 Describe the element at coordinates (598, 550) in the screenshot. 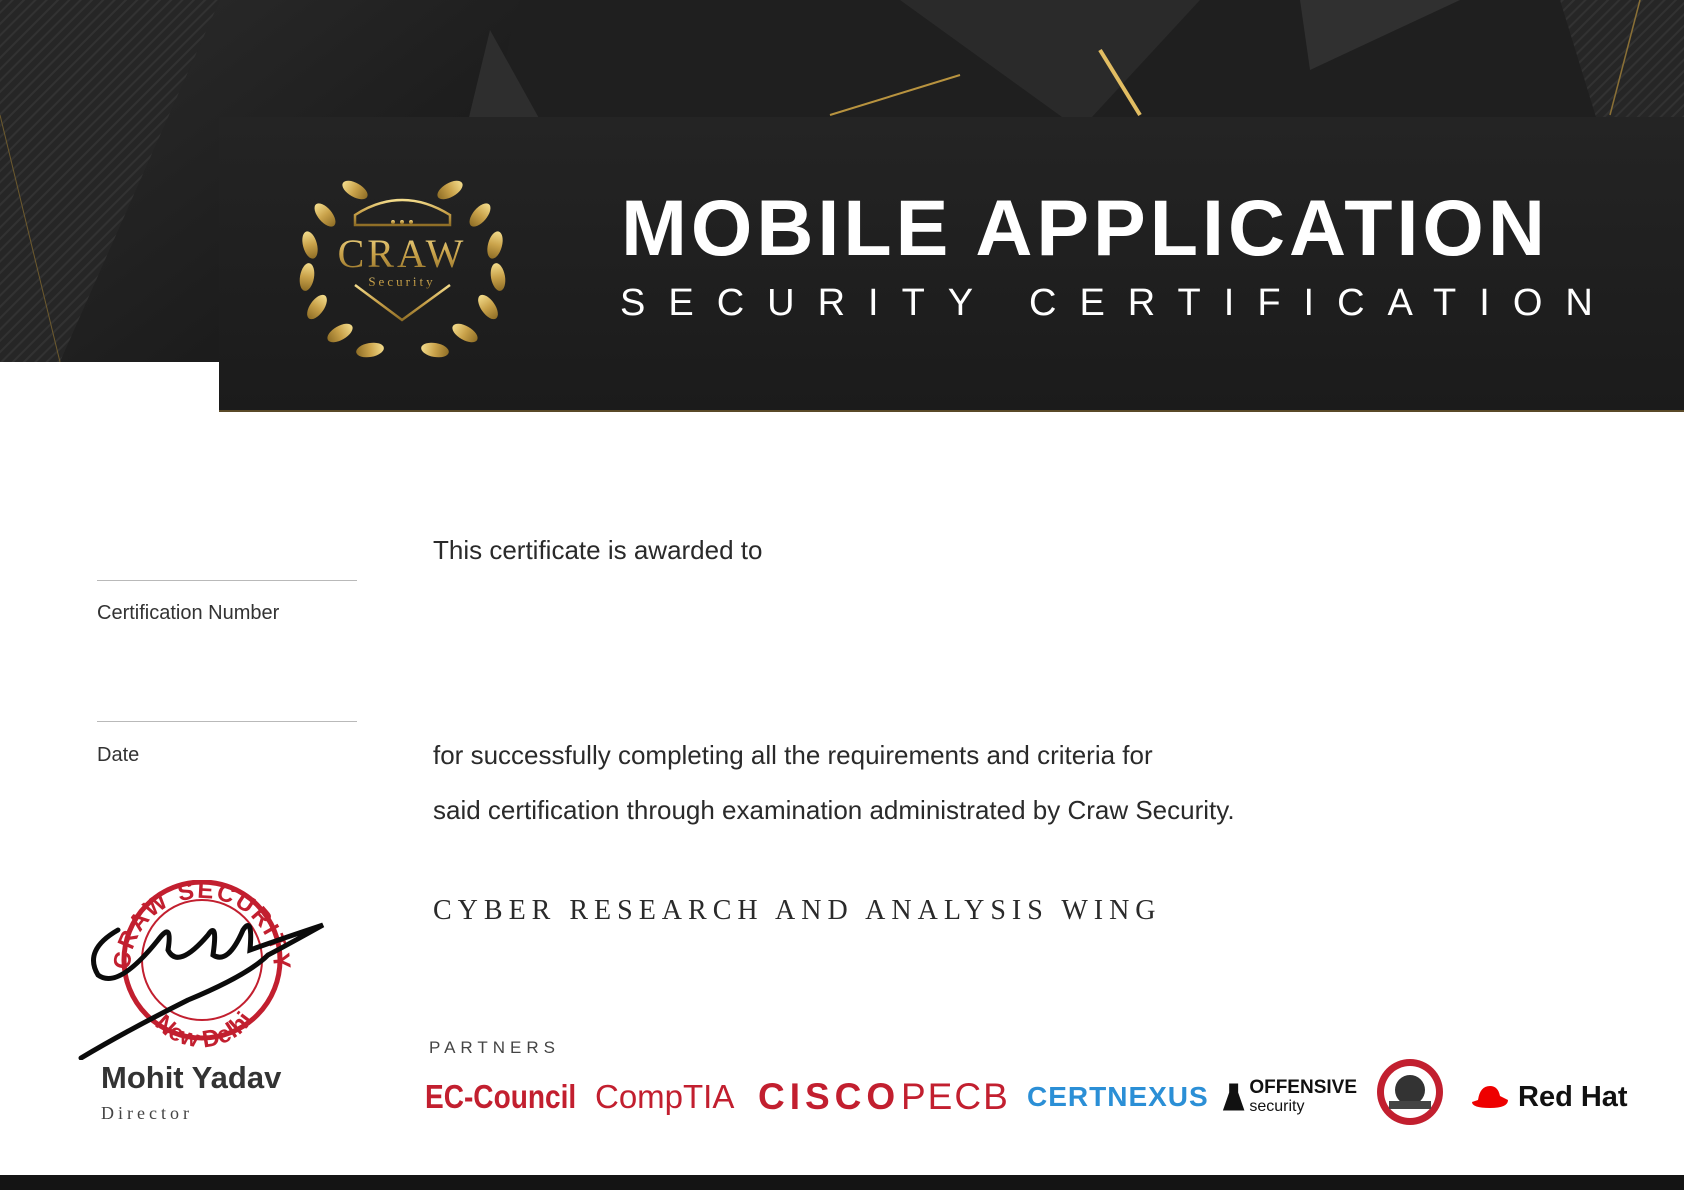

I see `awarded-to-text: This certificate is awarded to` at that location.